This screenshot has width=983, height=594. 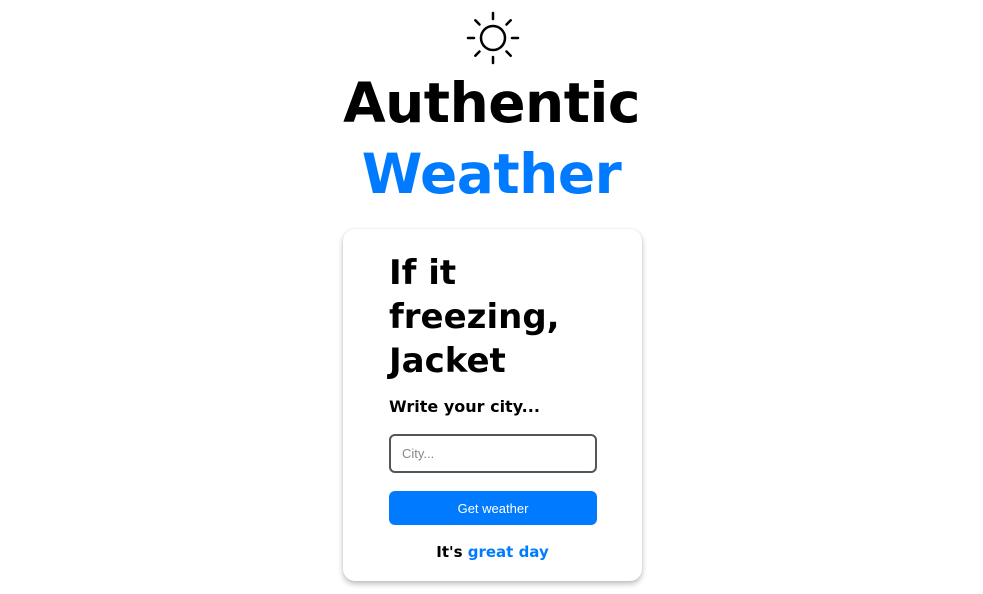 I want to click on app-title-line1: Authentic, so click(x=491, y=103).